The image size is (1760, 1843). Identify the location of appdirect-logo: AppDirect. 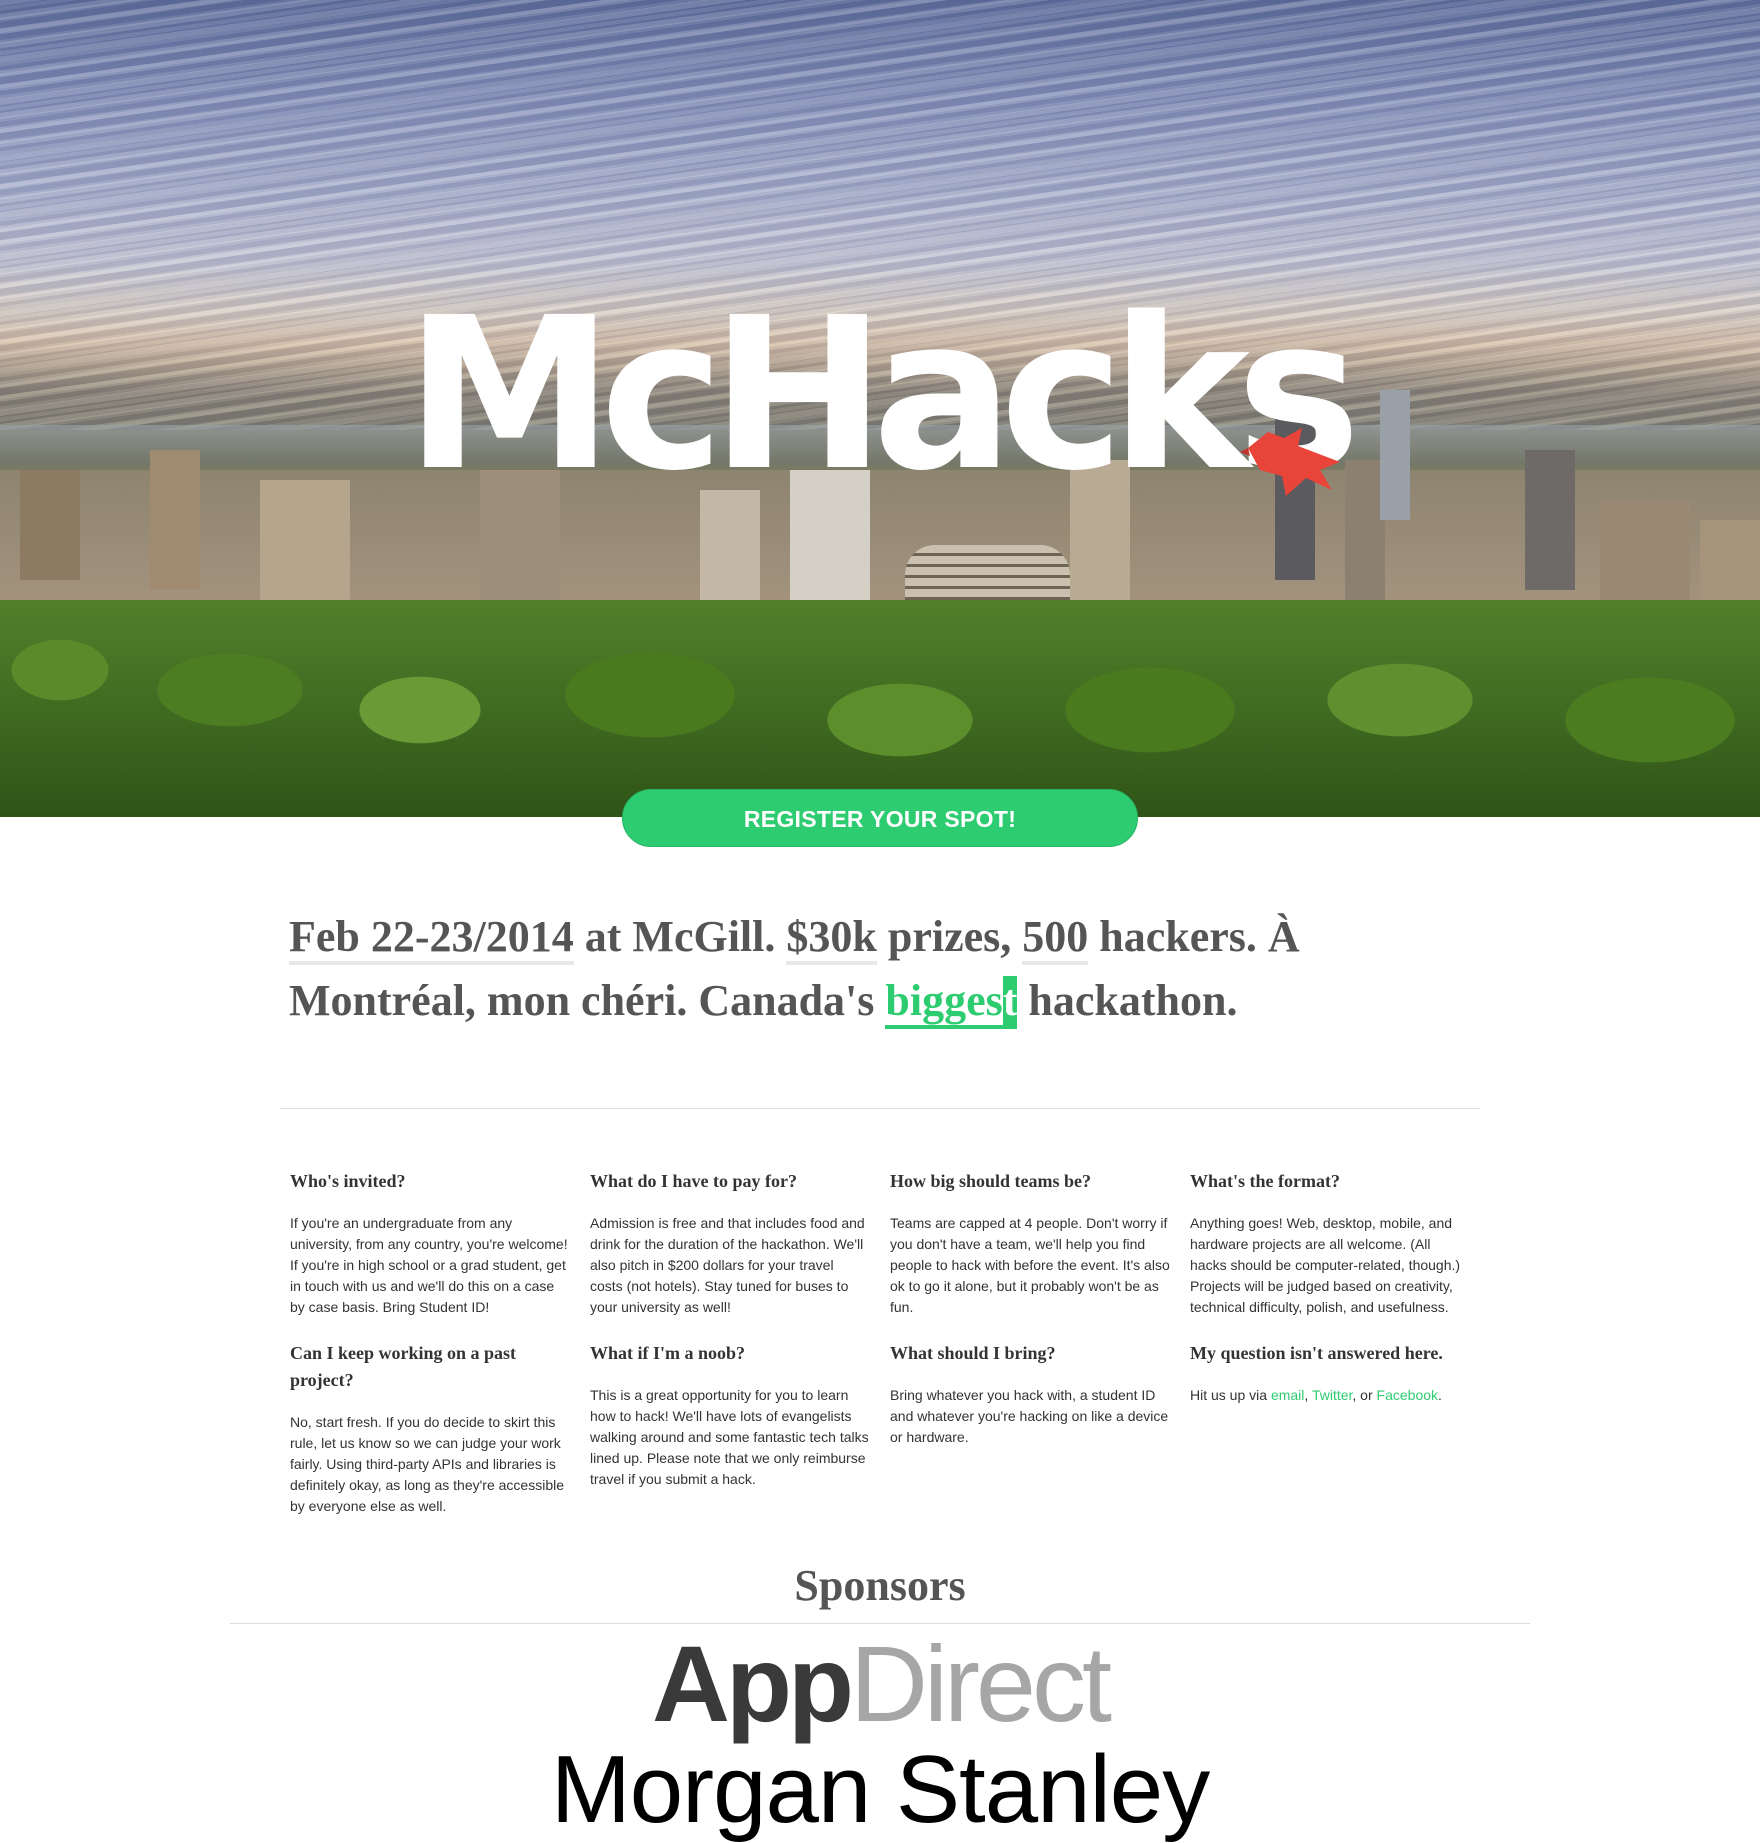
(880, 1684).